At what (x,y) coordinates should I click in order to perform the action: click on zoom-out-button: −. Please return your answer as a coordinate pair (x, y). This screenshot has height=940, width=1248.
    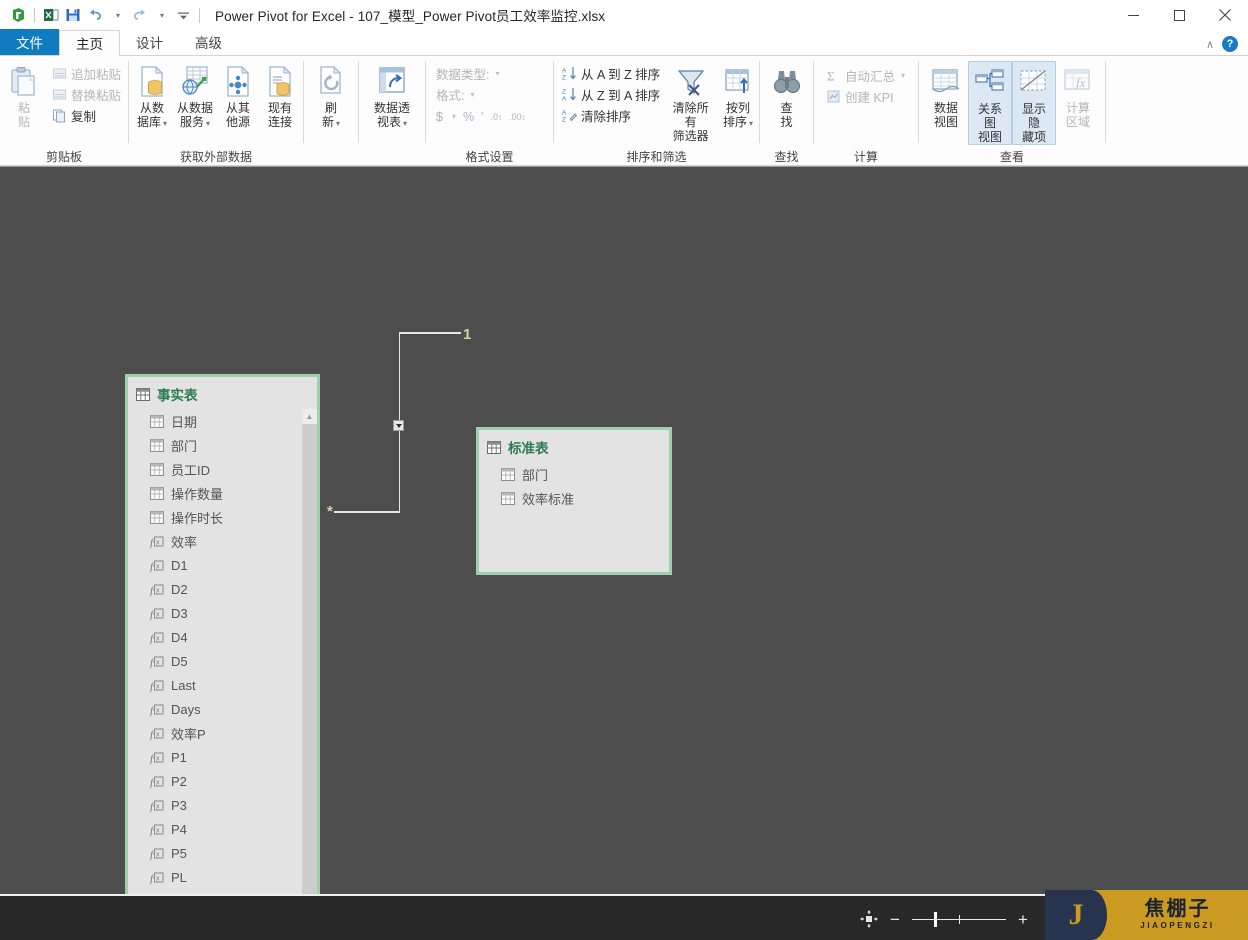
    Looking at the image, I should click on (895, 919).